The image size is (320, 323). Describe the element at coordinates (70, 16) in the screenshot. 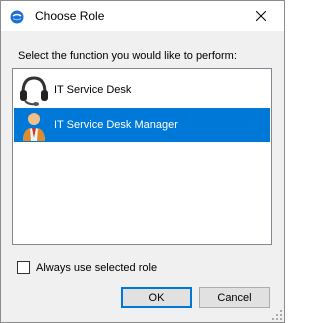

I see `window-title: Choose Role` at that location.